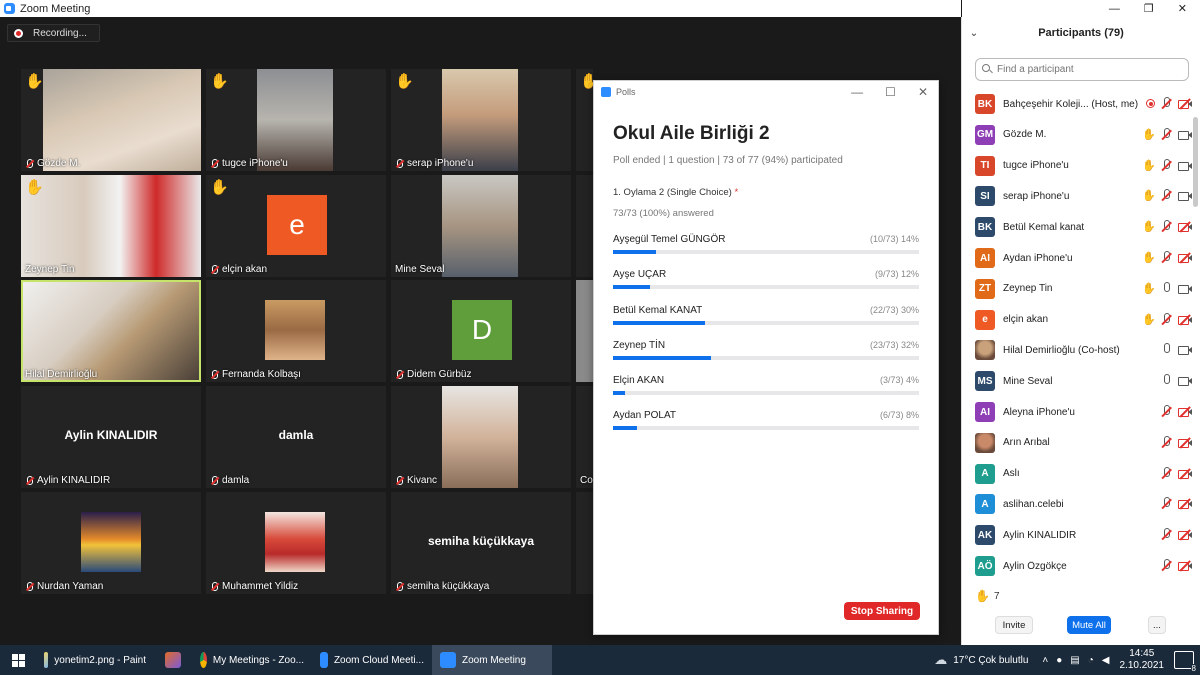  I want to click on video-tile: Fernanda Kolbaşı, so click(296, 331).